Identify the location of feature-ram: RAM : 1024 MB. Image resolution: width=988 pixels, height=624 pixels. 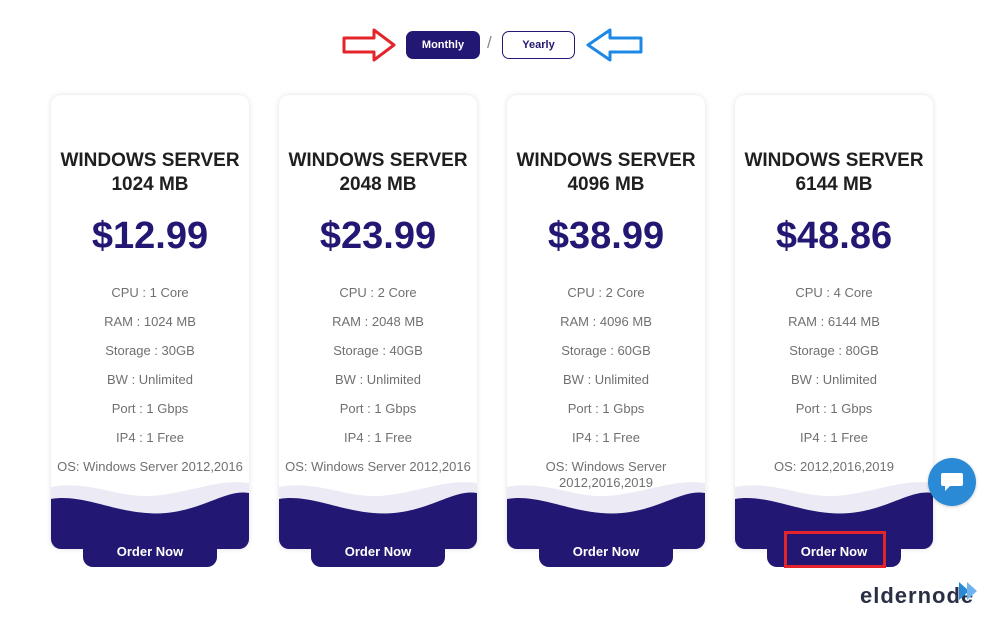
(150, 321).